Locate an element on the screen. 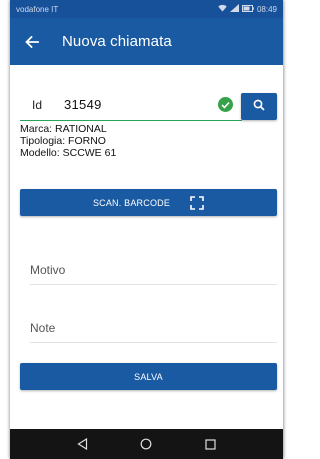 This screenshot has height=459, width=320. status-time: 08:49 is located at coordinates (266, 9).